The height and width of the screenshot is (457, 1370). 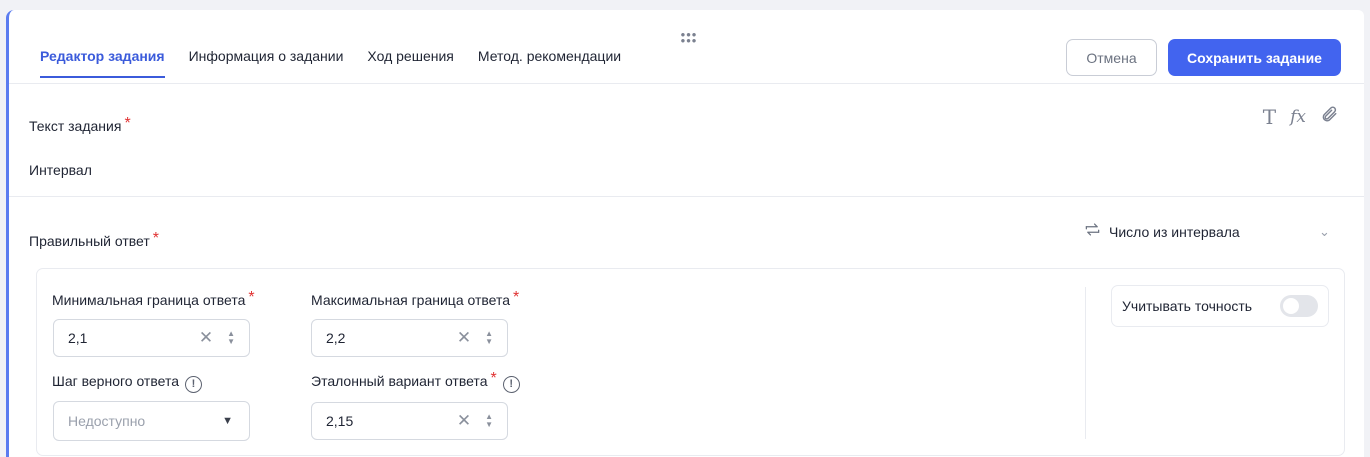 I want to click on drag-handle-icon: ••• •••, so click(x=689, y=37).